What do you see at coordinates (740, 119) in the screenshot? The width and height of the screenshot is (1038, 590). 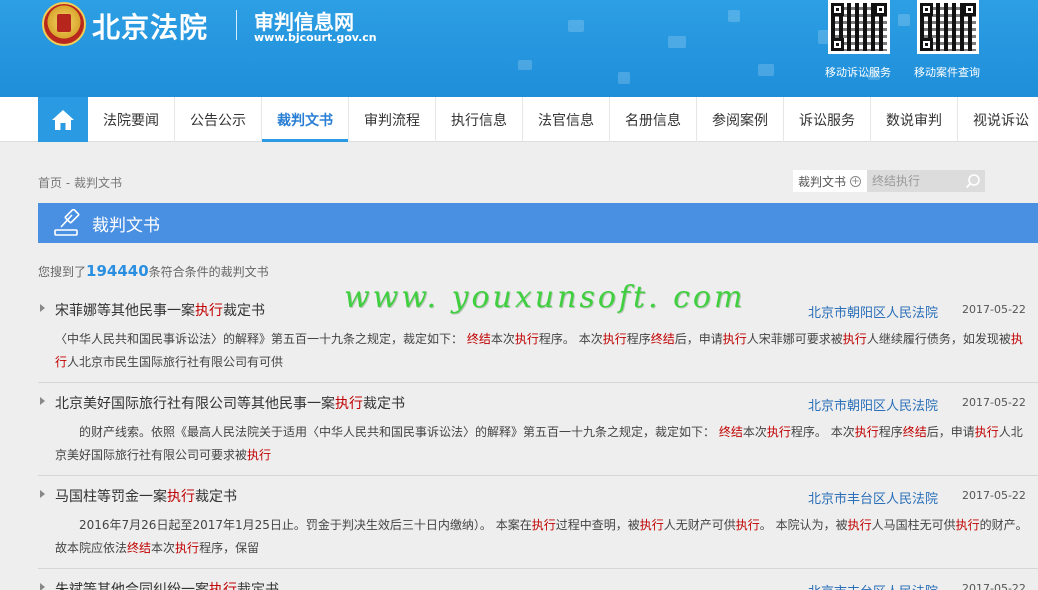 I see `nav-item-7: 参阅案例` at bounding box center [740, 119].